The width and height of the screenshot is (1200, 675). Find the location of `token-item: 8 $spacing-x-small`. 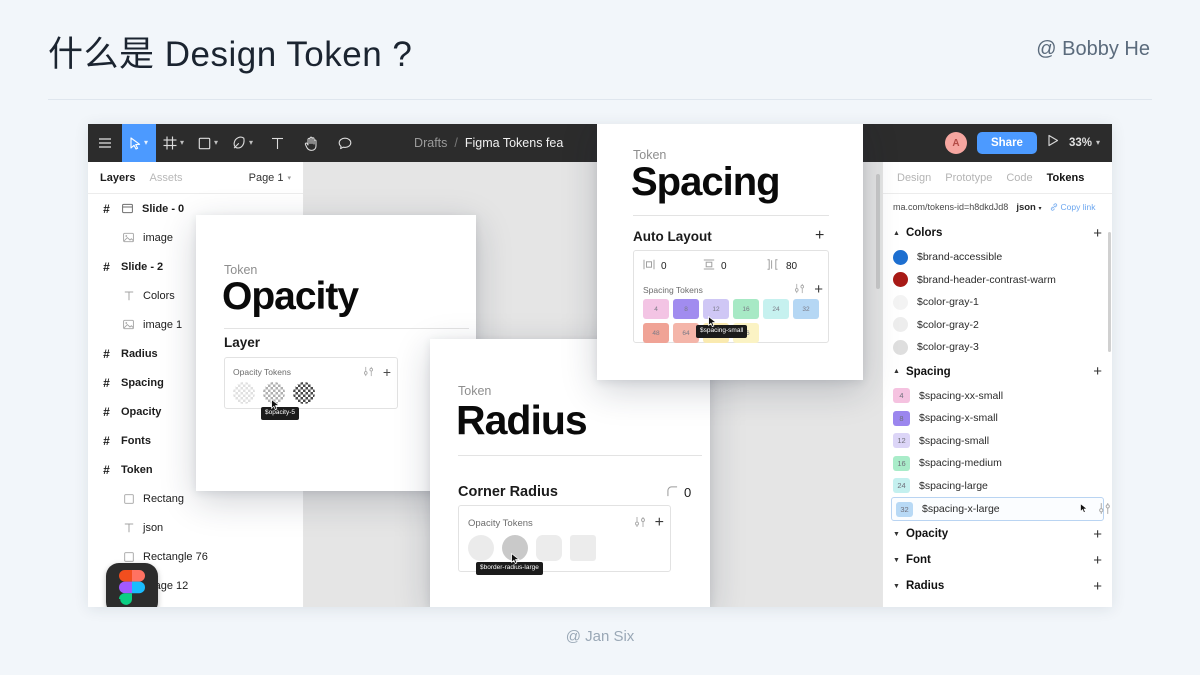

token-item: 8 $spacing-x-small is located at coordinates (997, 418).